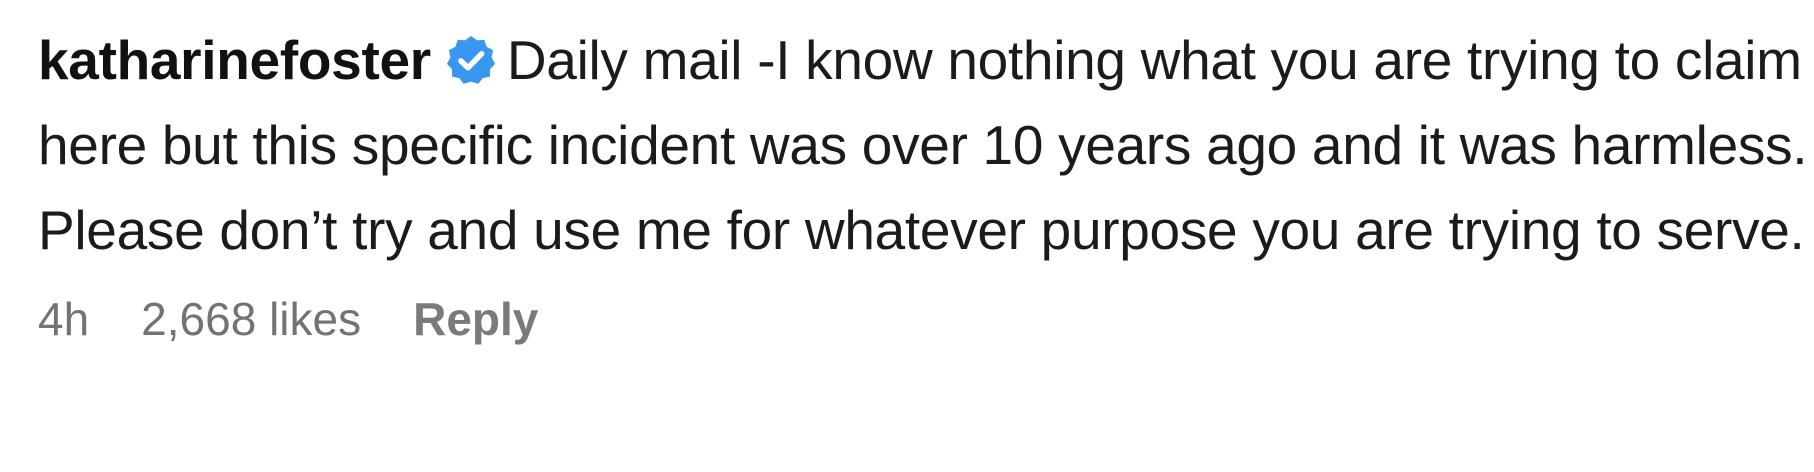 This screenshot has height=472, width=1814. What do you see at coordinates (475, 319) in the screenshot?
I see `reply-button: Reply` at bounding box center [475, 319].